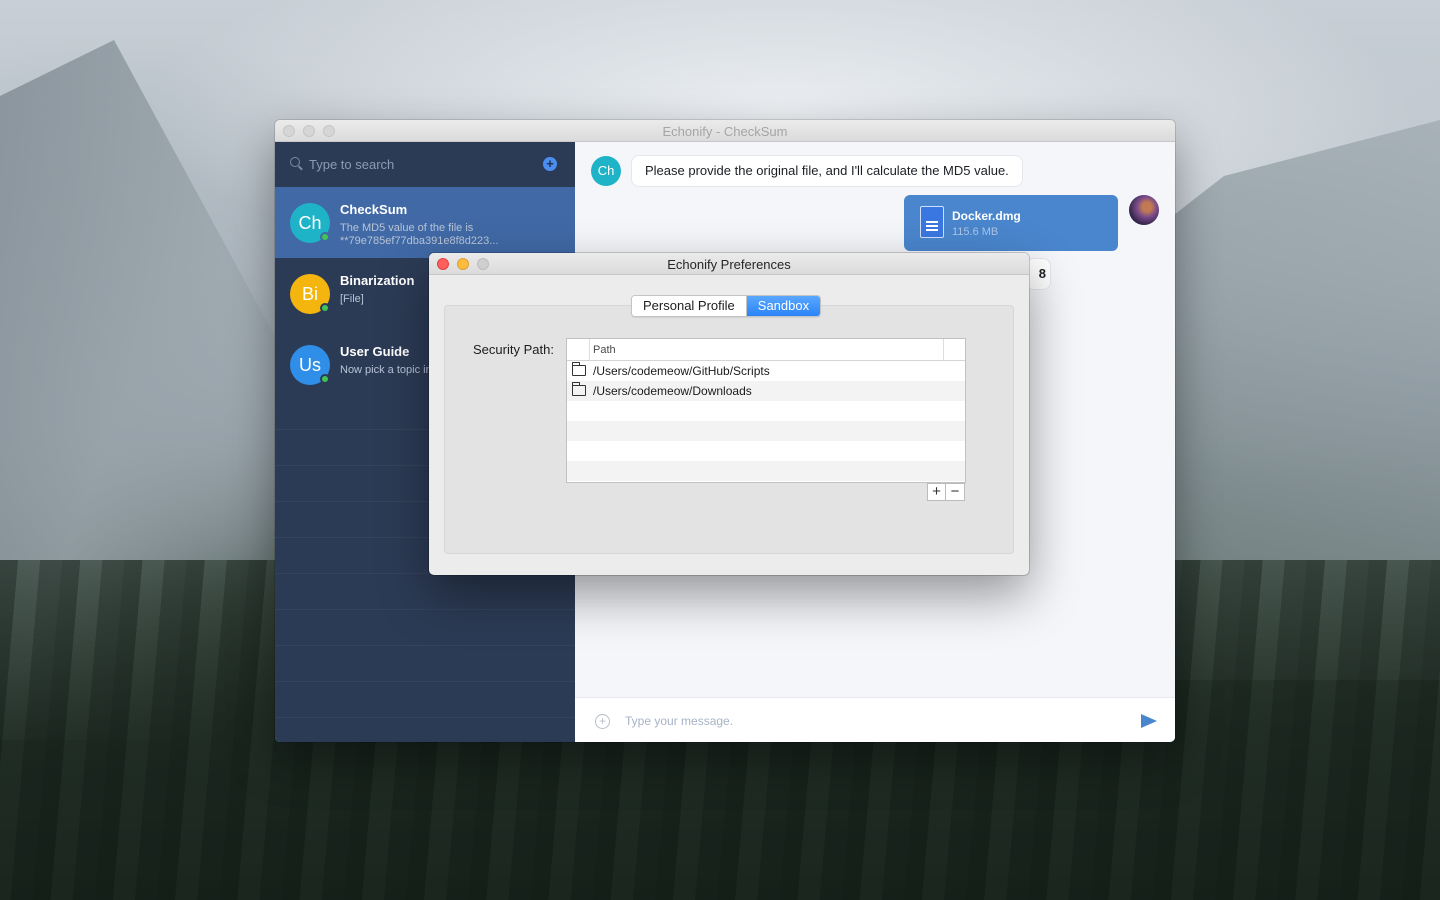 The image size is (1440, 900). I want to click on table-row: /Users/codemeow/Downloads, so click(766, 391).